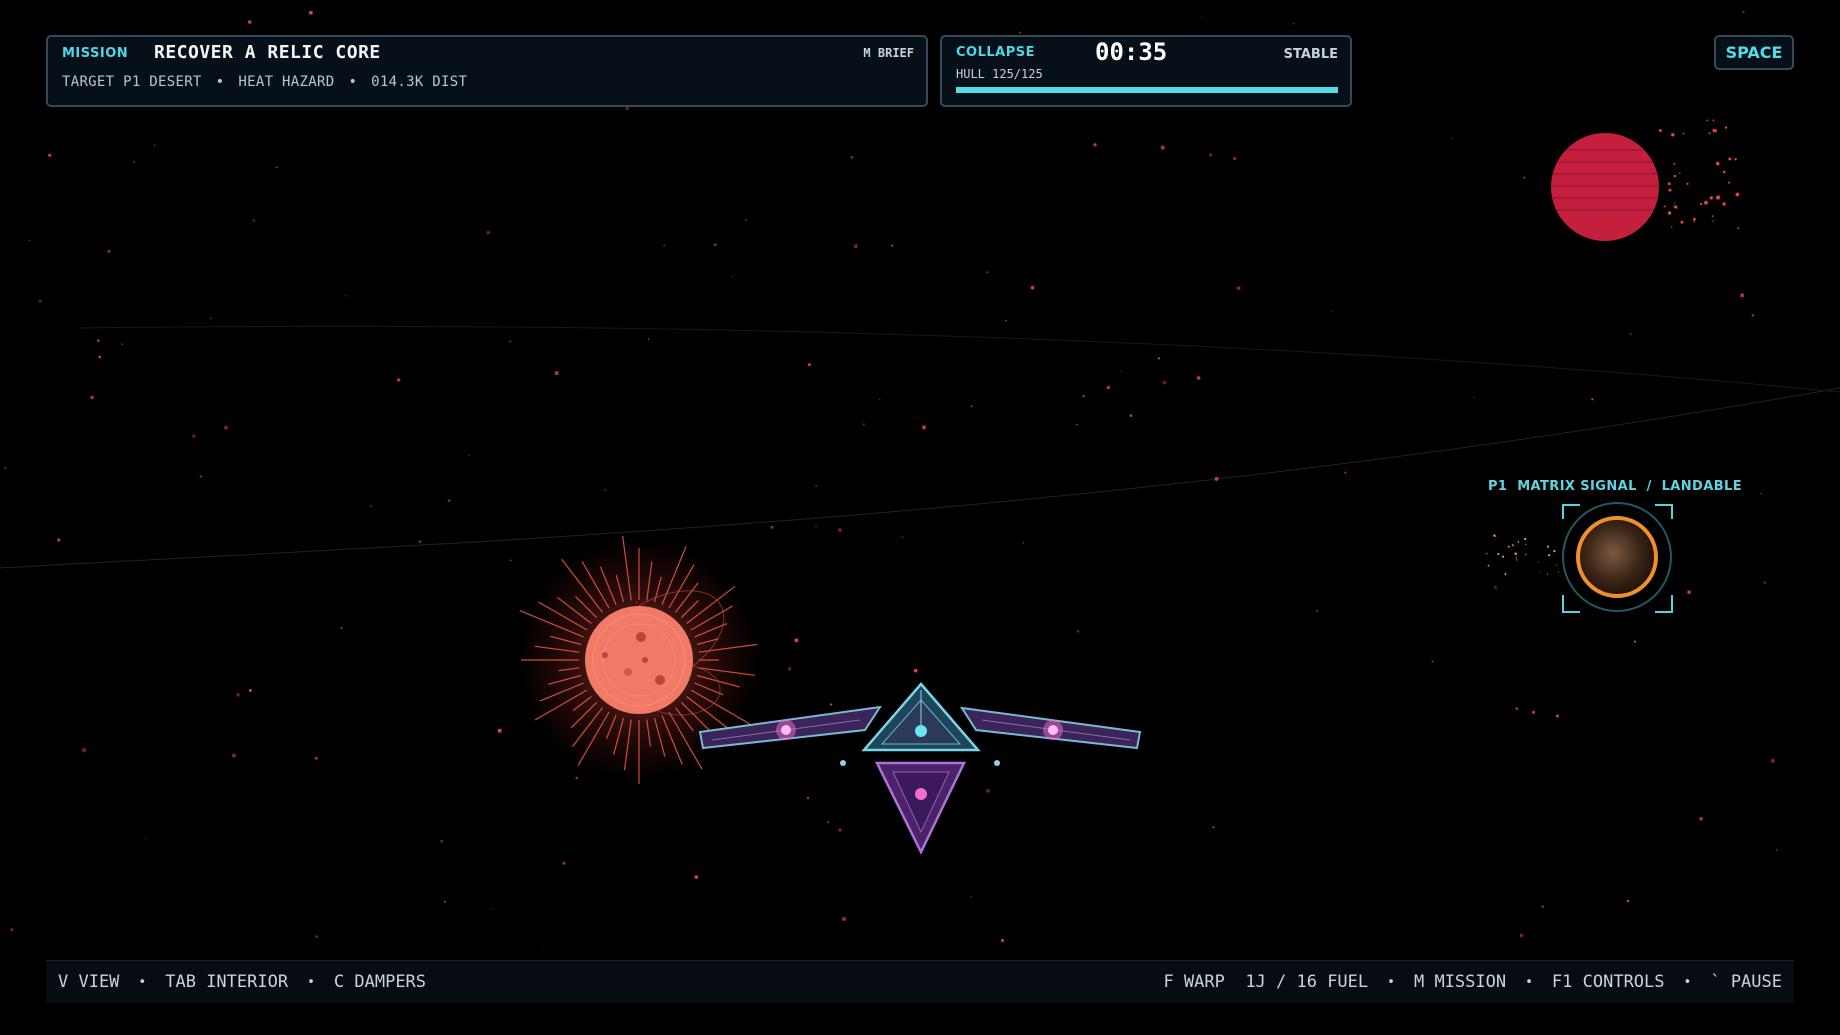  What do you see at coordinates (1608, 982) in the screenshot?
I see `controls-hint: F1 CONTROLS` at bounding box center [1608, 982].